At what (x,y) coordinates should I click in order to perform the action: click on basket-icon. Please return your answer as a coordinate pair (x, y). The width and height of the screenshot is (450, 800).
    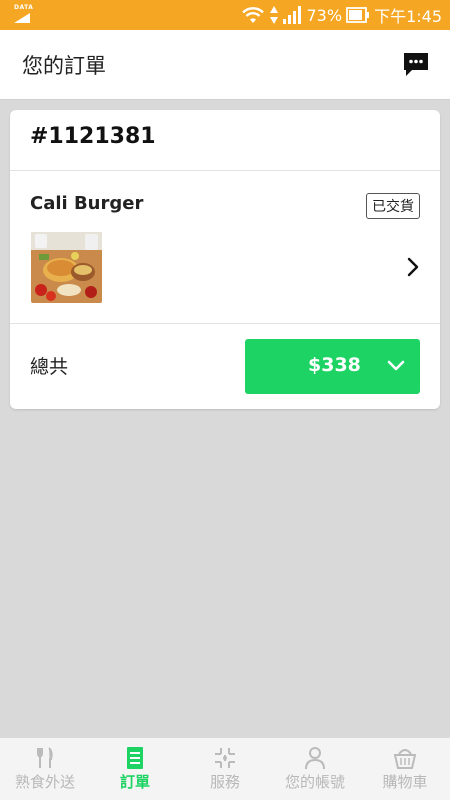
    Looking at the image, I should click on (405, 759).